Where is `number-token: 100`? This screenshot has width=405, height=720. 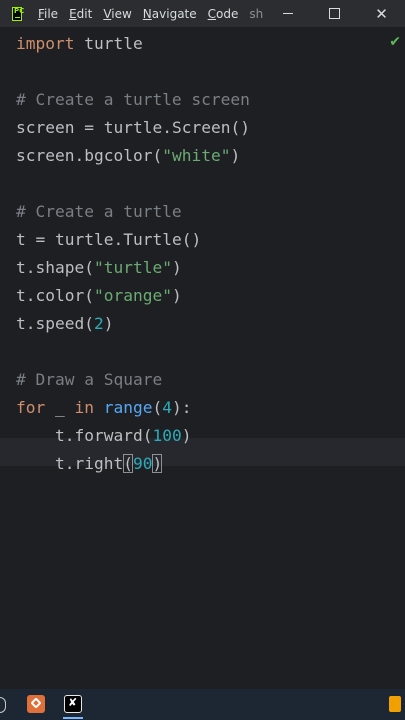 number-token: 100 is located at coordinates (167, 435).